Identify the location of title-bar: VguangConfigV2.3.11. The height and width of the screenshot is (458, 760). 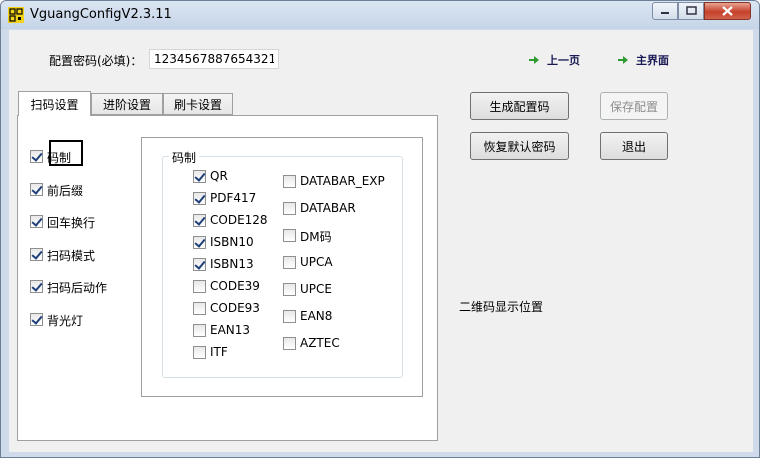
(380, 15).